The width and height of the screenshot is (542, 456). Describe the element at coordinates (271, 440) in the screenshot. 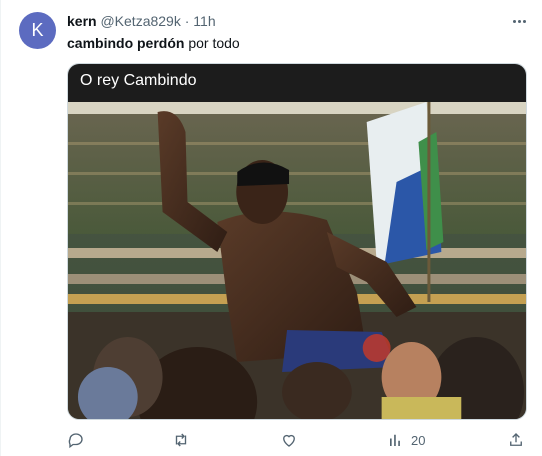

I see `action-bar: 20` at that location.